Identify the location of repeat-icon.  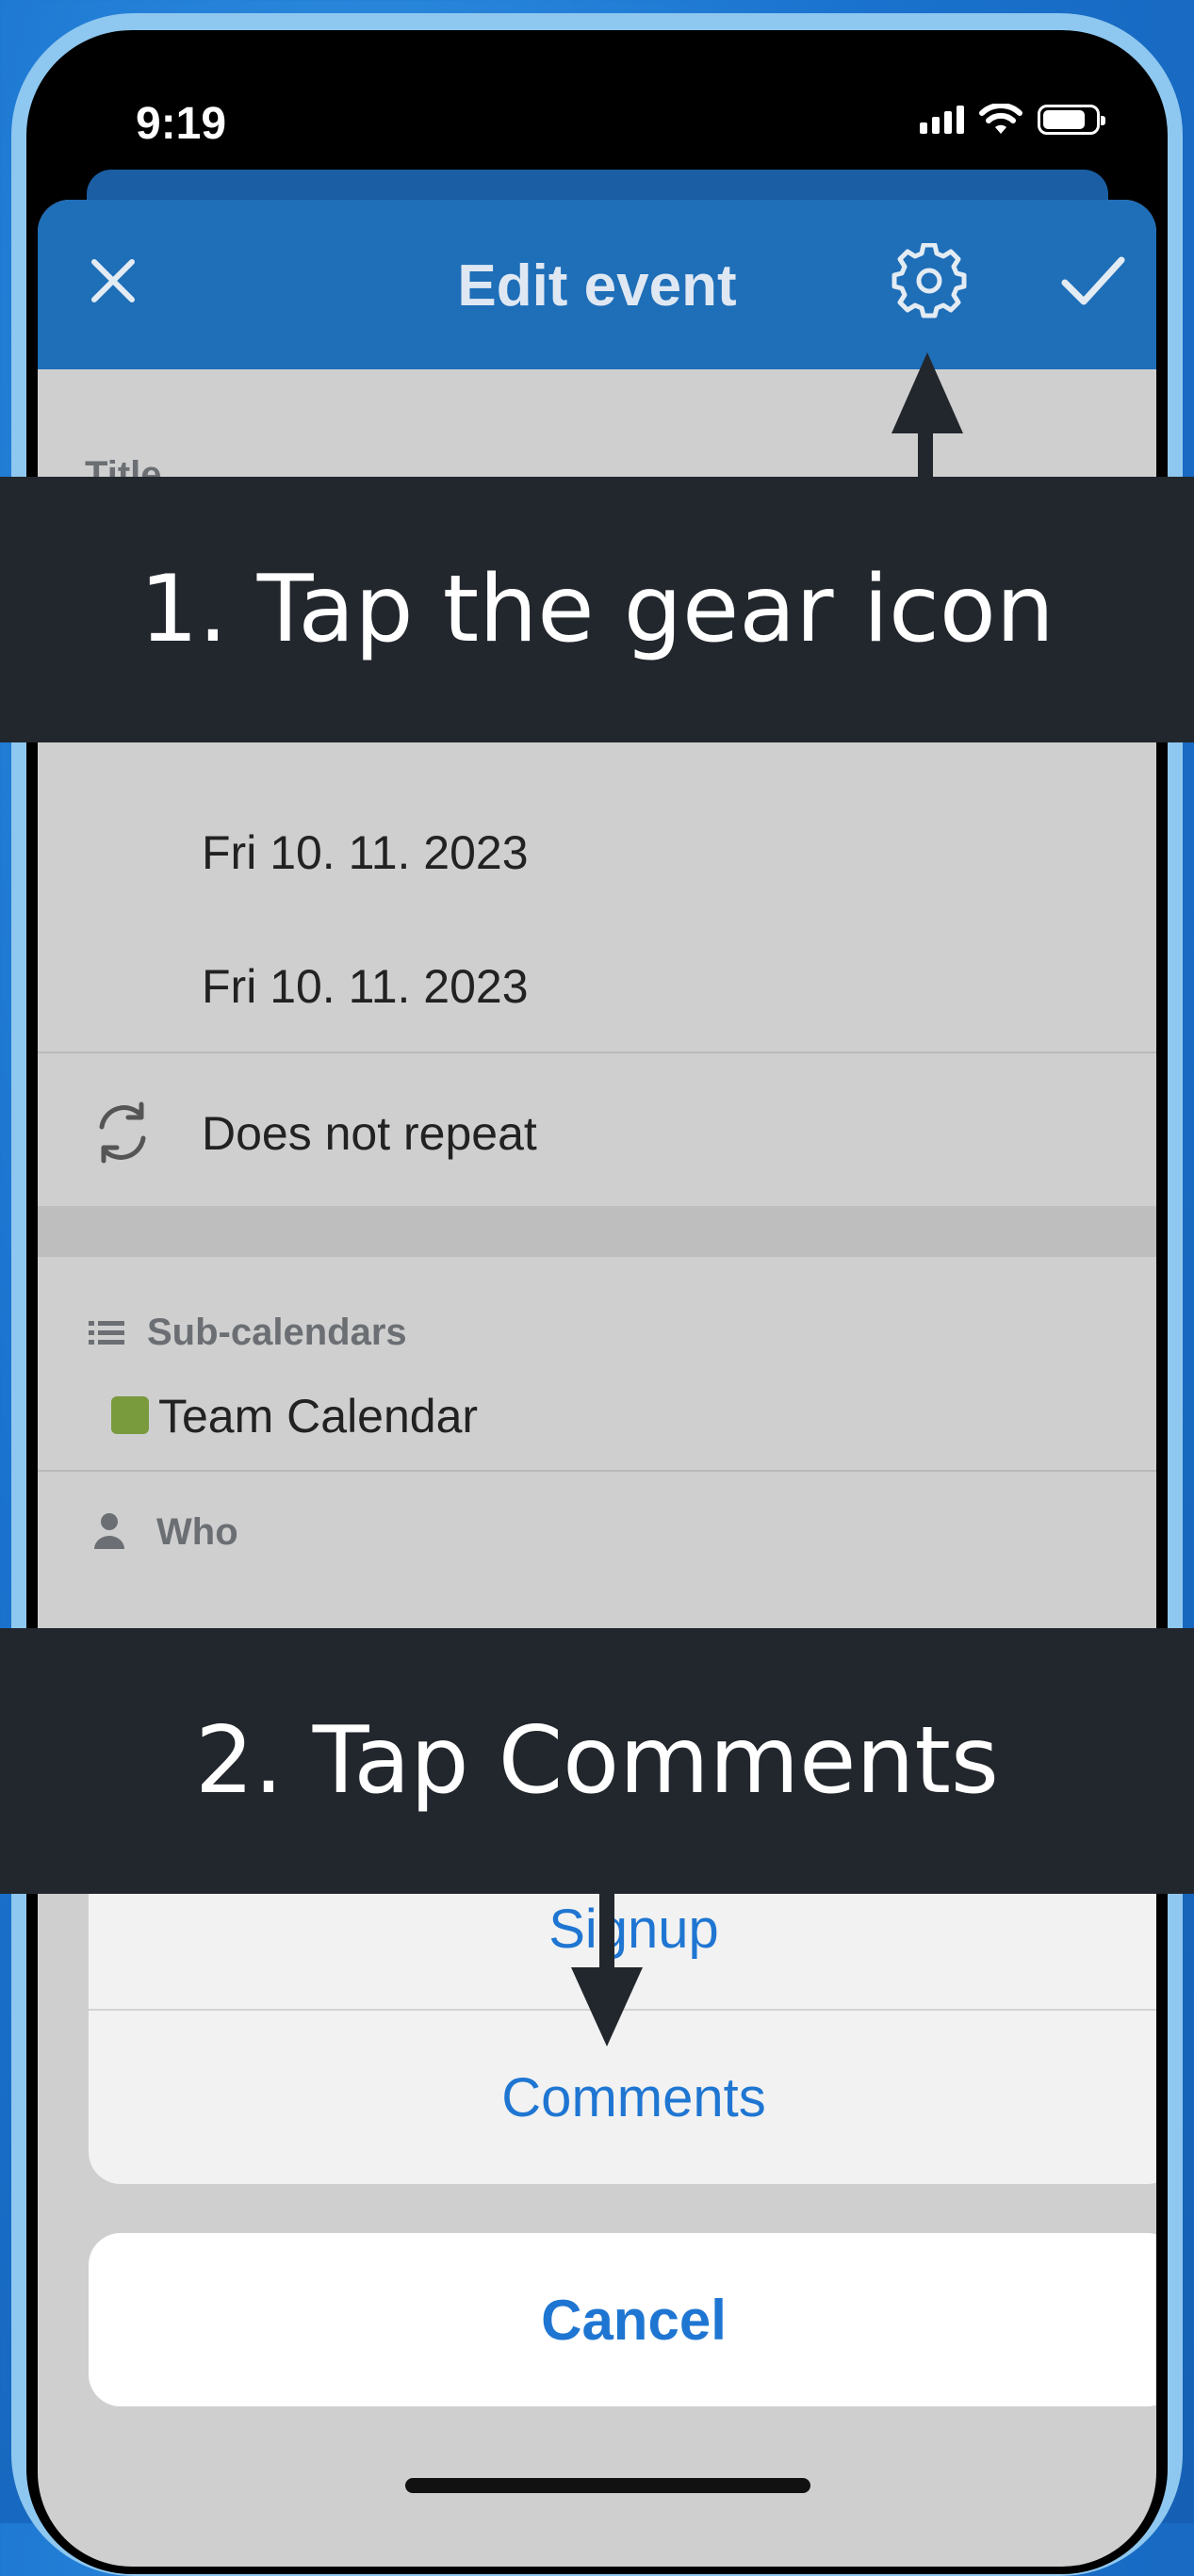
(123, 1132).